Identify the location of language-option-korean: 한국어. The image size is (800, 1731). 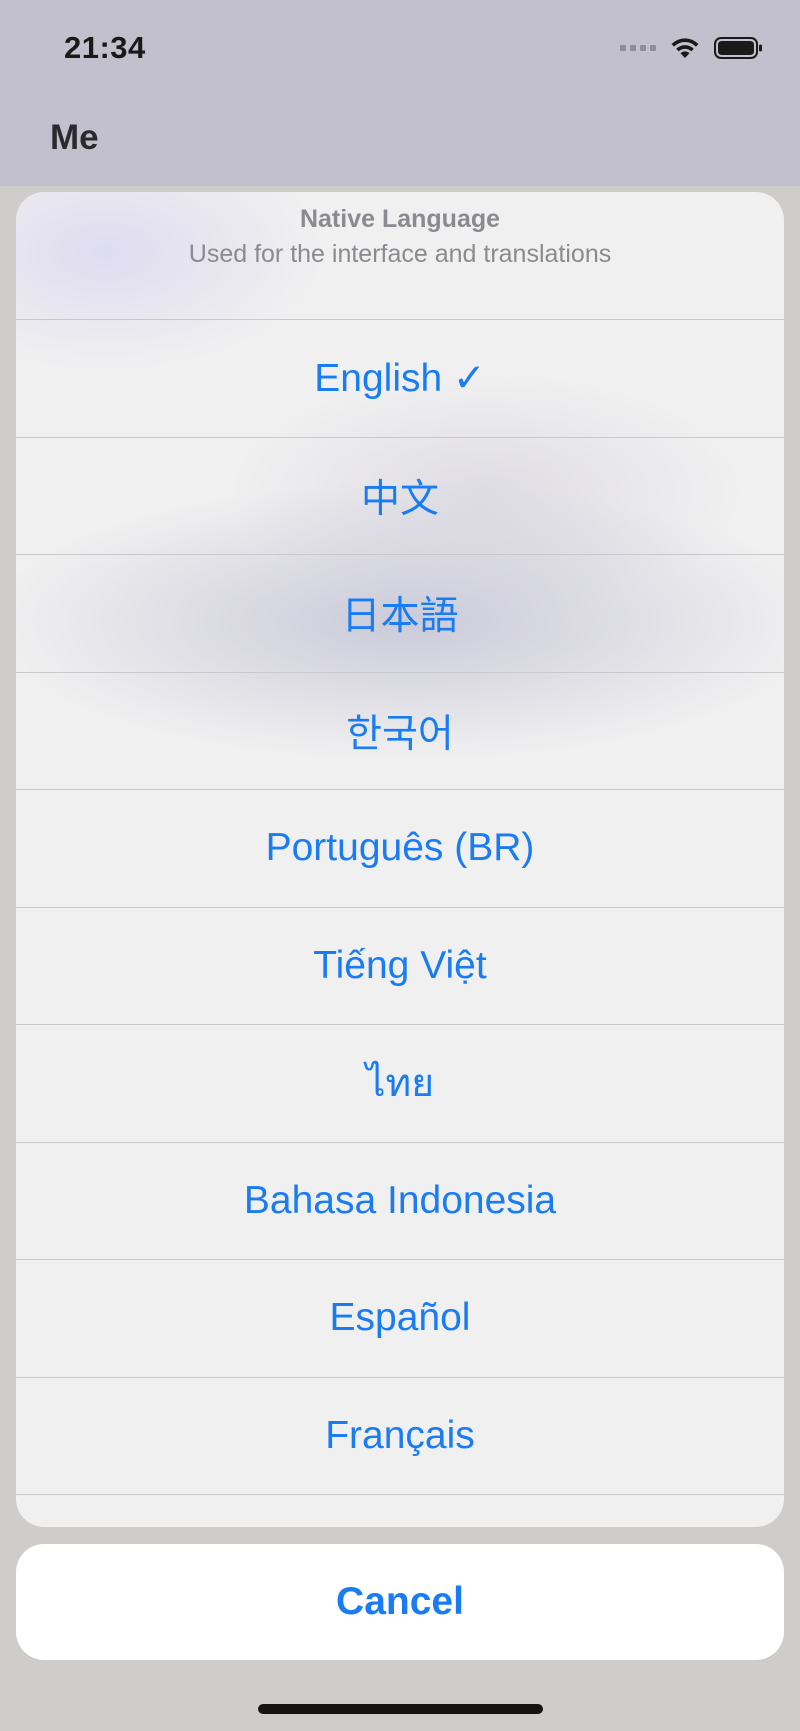
(400, 731).